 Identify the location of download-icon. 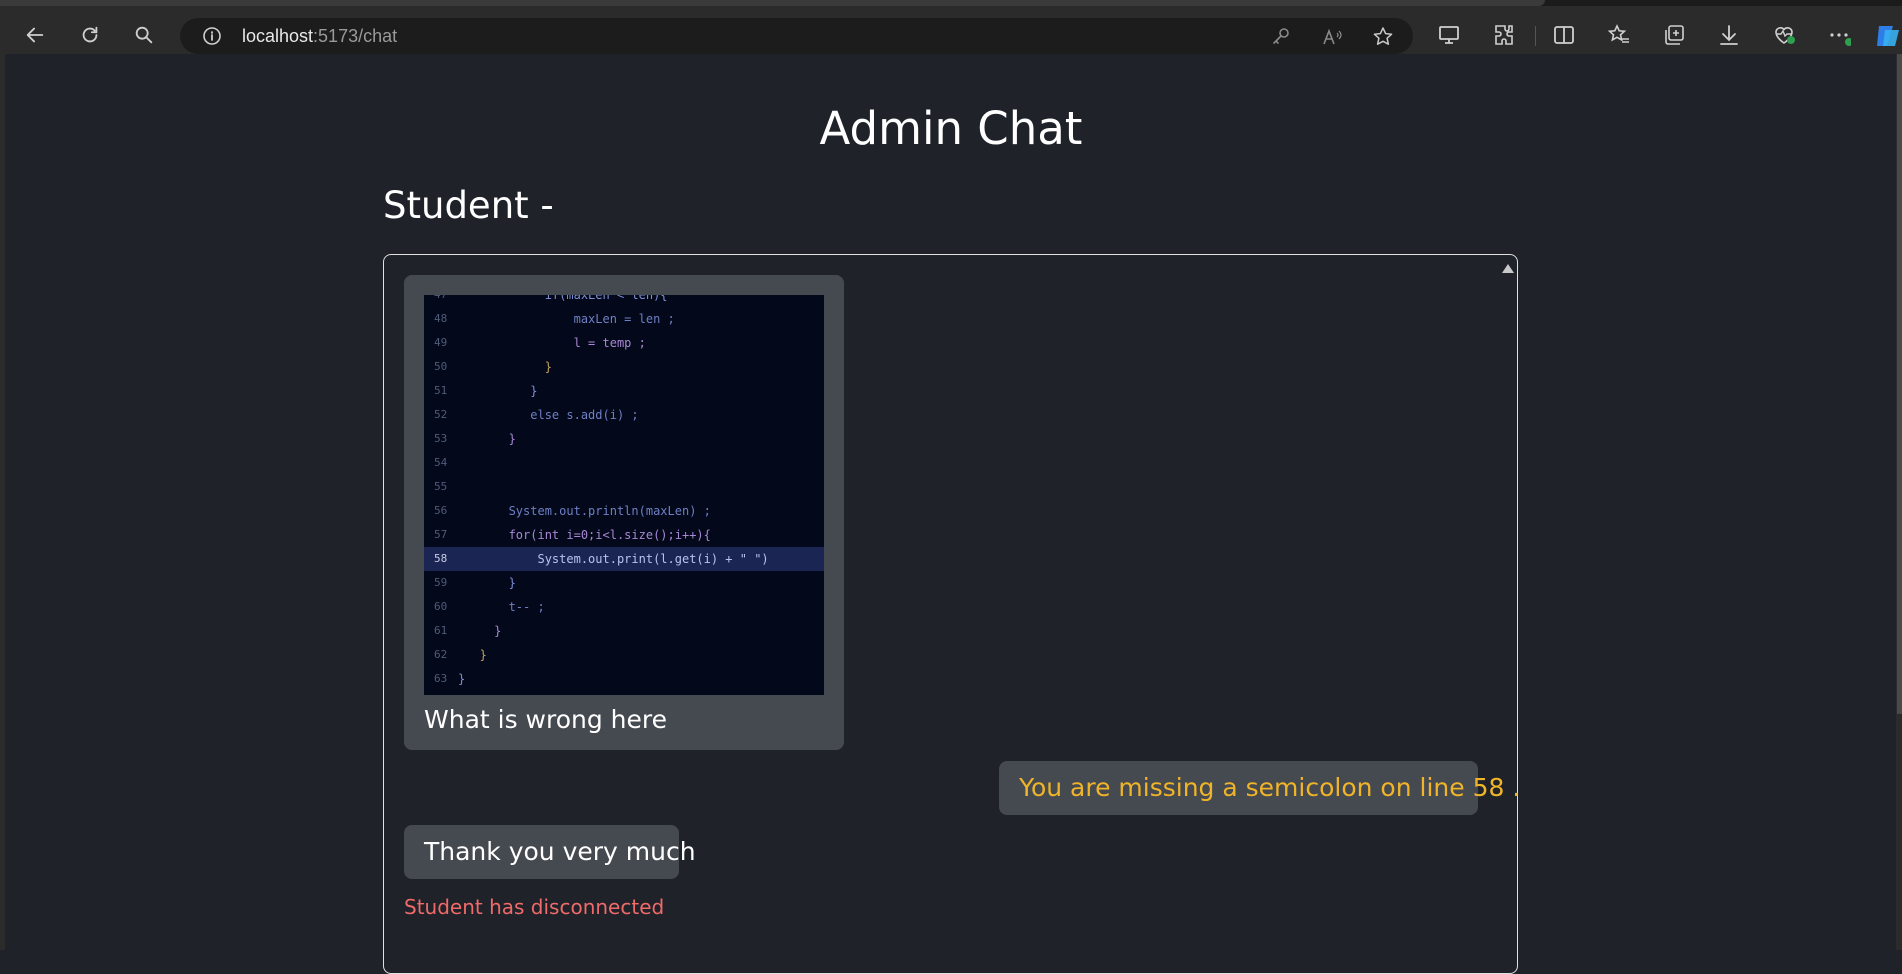
(1729, 35).